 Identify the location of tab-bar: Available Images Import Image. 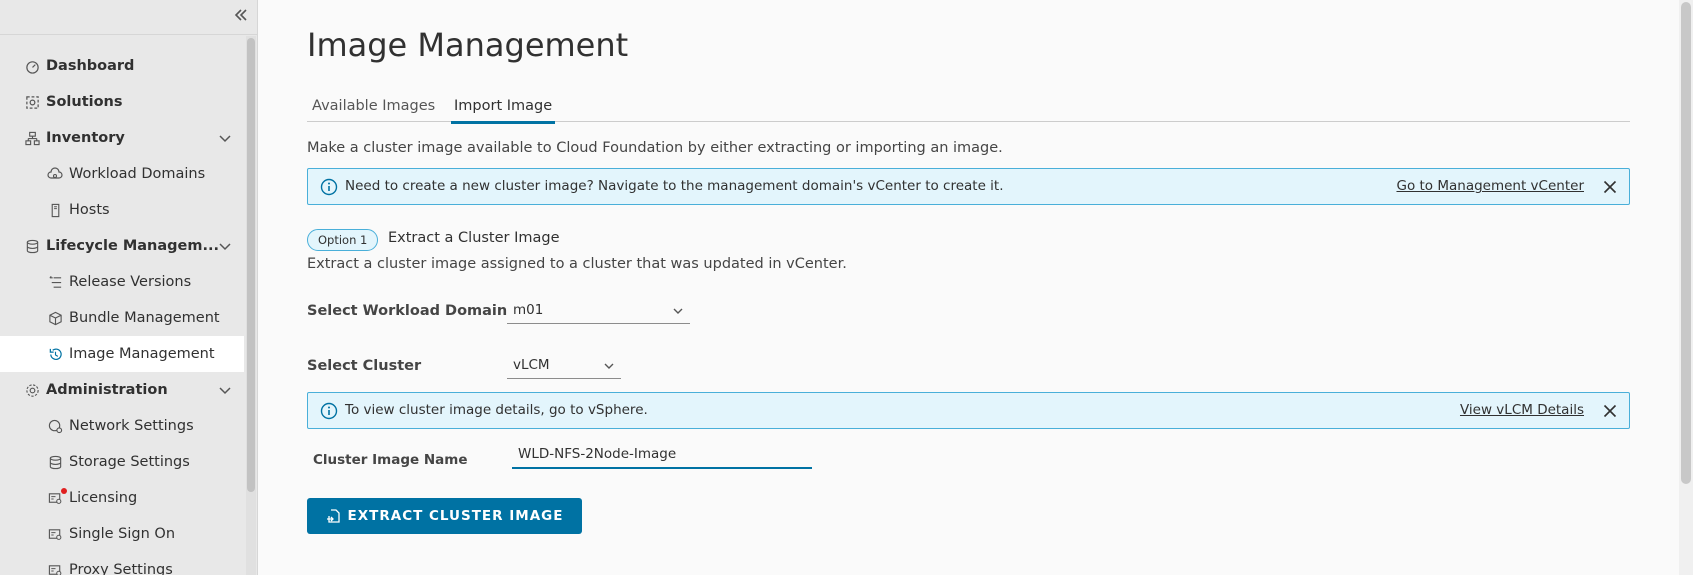
(968, 108).